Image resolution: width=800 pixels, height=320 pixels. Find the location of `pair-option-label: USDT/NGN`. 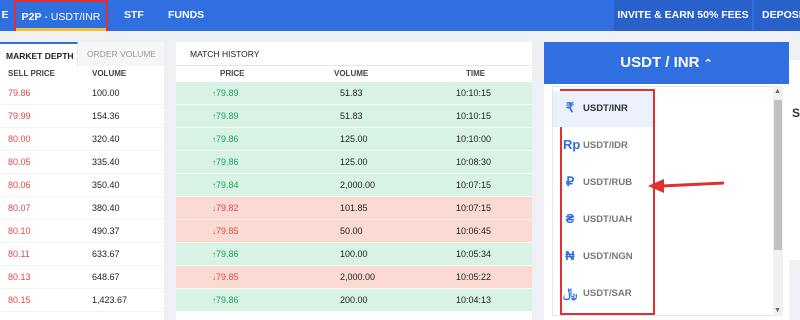

pair-option-label: USDT/NGN is located at coordinates (608, 256).